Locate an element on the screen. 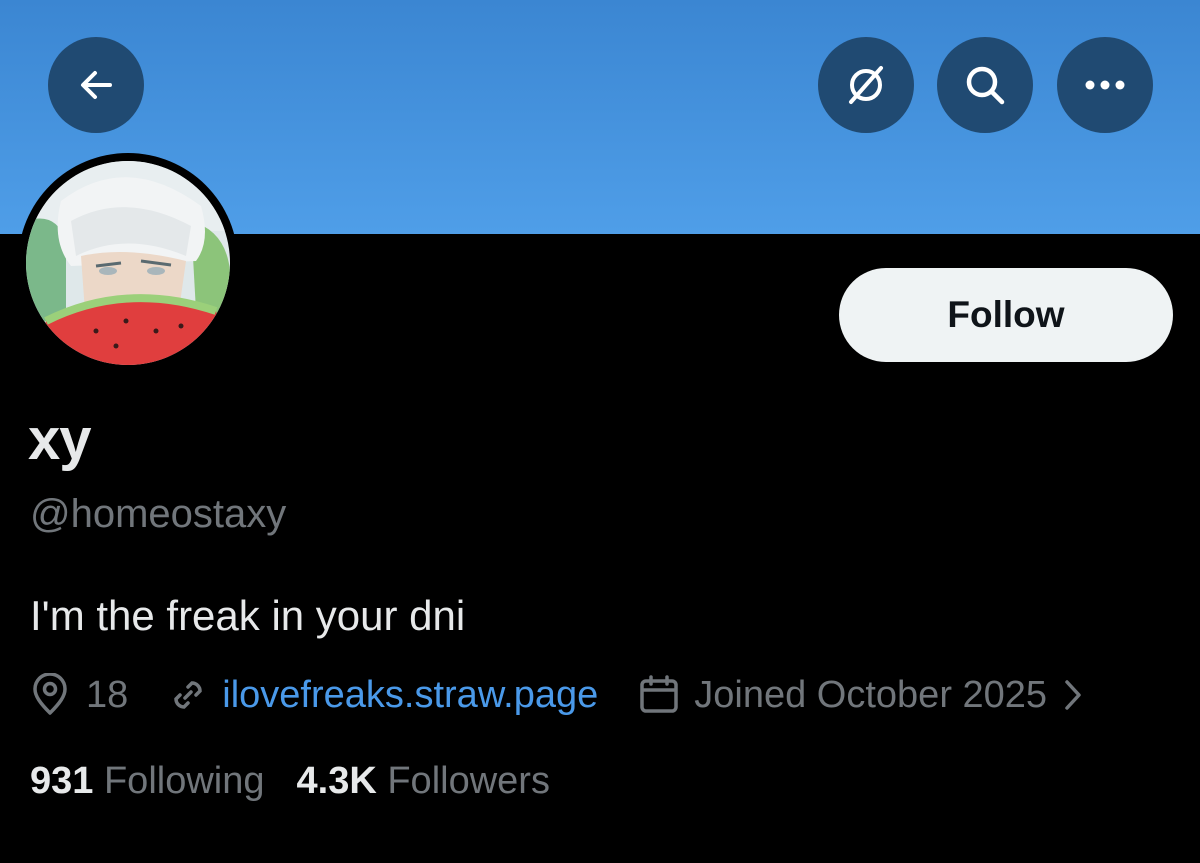  search-icon is located at coordinates (985, 85).